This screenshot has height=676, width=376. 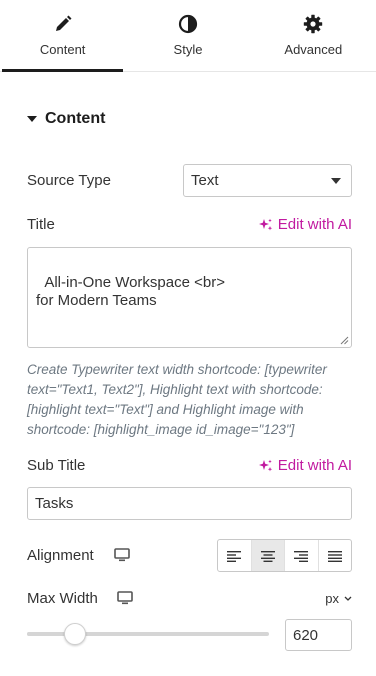 I want to click on sub-title-label: Sub Title, so click(x=56, y=465).